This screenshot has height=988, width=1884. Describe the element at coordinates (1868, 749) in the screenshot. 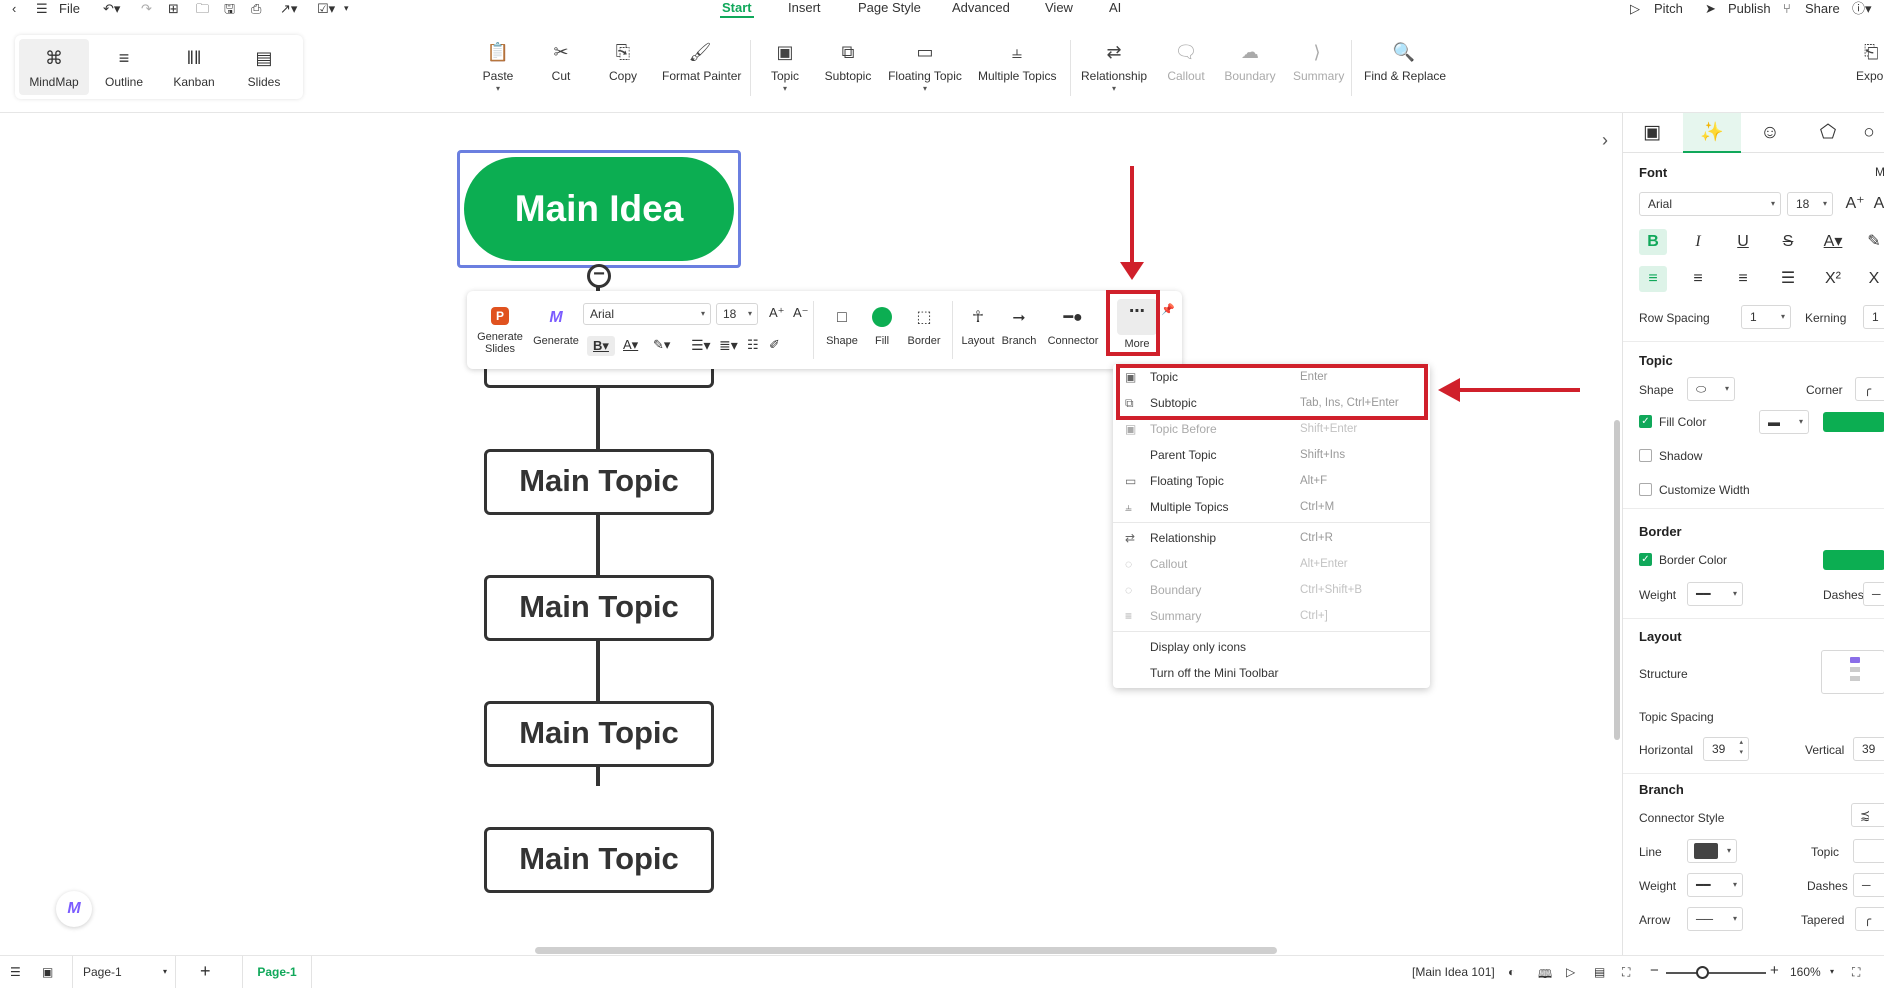

I see `vertical-spacing-input: 39` at that location.